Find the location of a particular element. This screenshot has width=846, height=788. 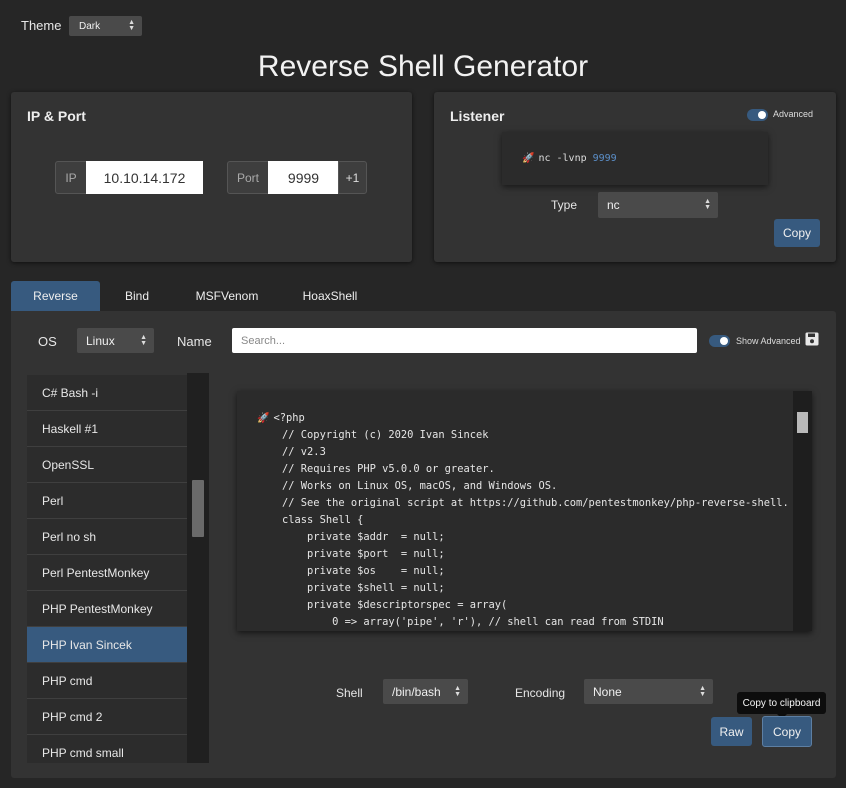

port-input: 9999 is located at coordinates (303, 177).